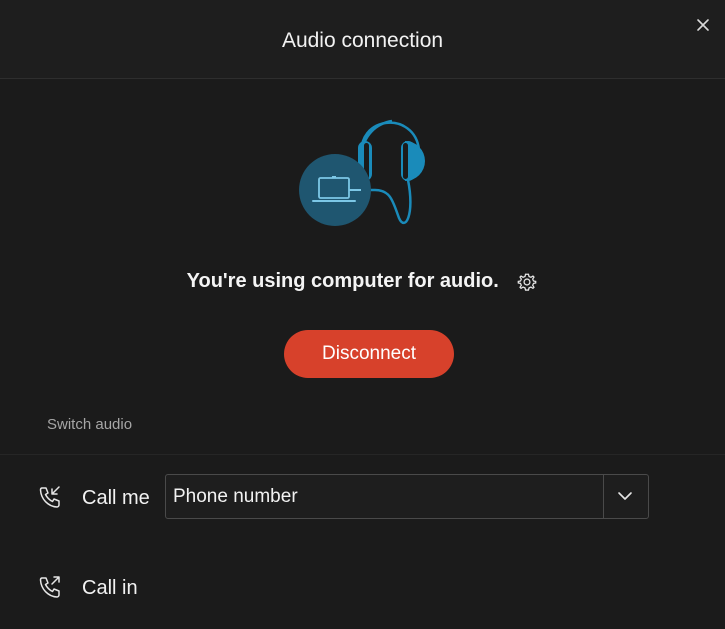 The image size is (725, 629). Describe the element at coordinates (110, 588) in the screenshot. I see `call-in-label: Call in` at that location.